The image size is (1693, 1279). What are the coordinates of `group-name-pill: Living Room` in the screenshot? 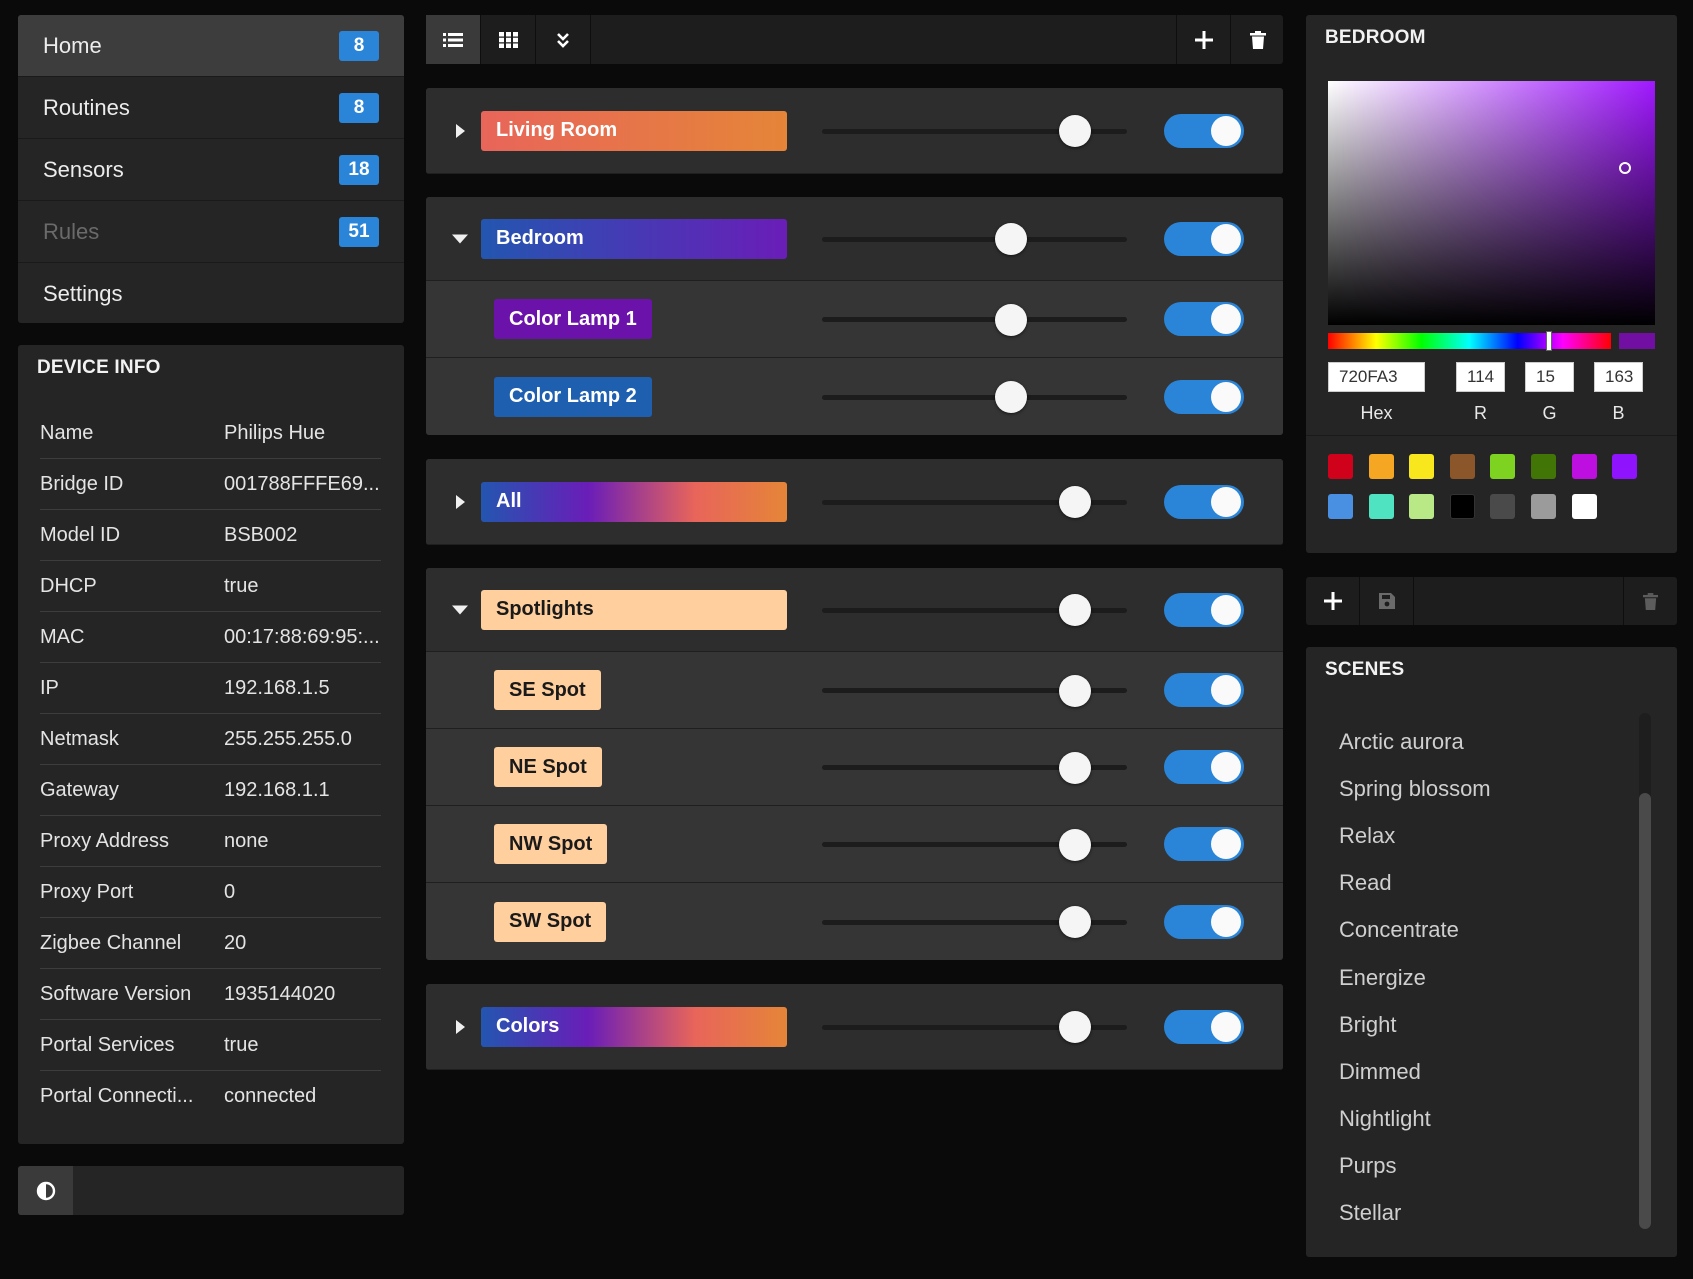 It's located at (634, 130).